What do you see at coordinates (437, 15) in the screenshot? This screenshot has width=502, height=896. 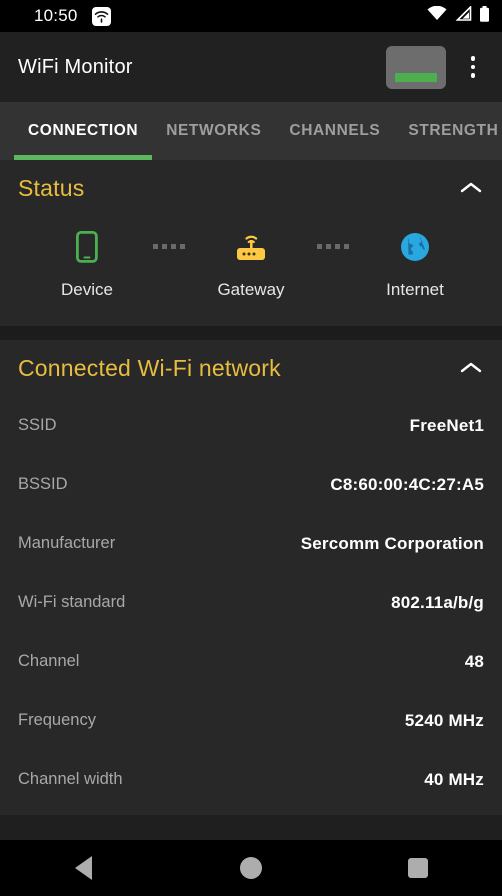 I see `wifi-signal-icon` at bounding box center [437, 15].